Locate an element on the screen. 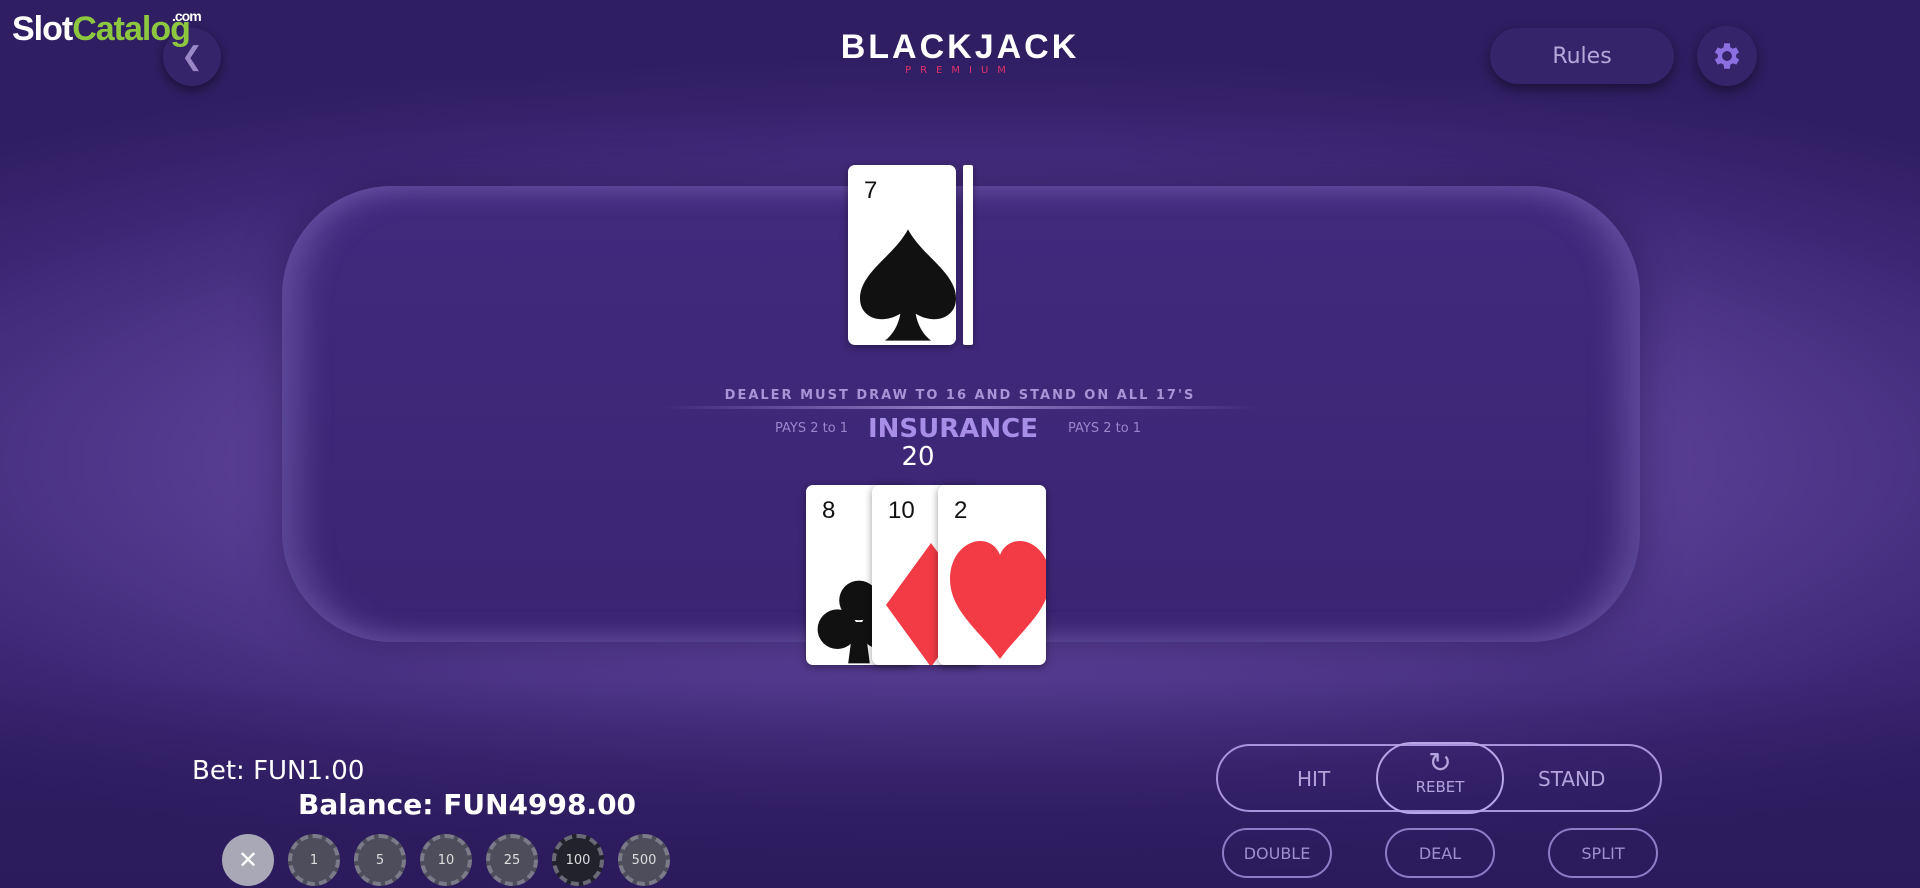 This screenshot has width=1920, height=888. game-logo: BLACKJACK PREMIUM is located at coordinates (960, 52).